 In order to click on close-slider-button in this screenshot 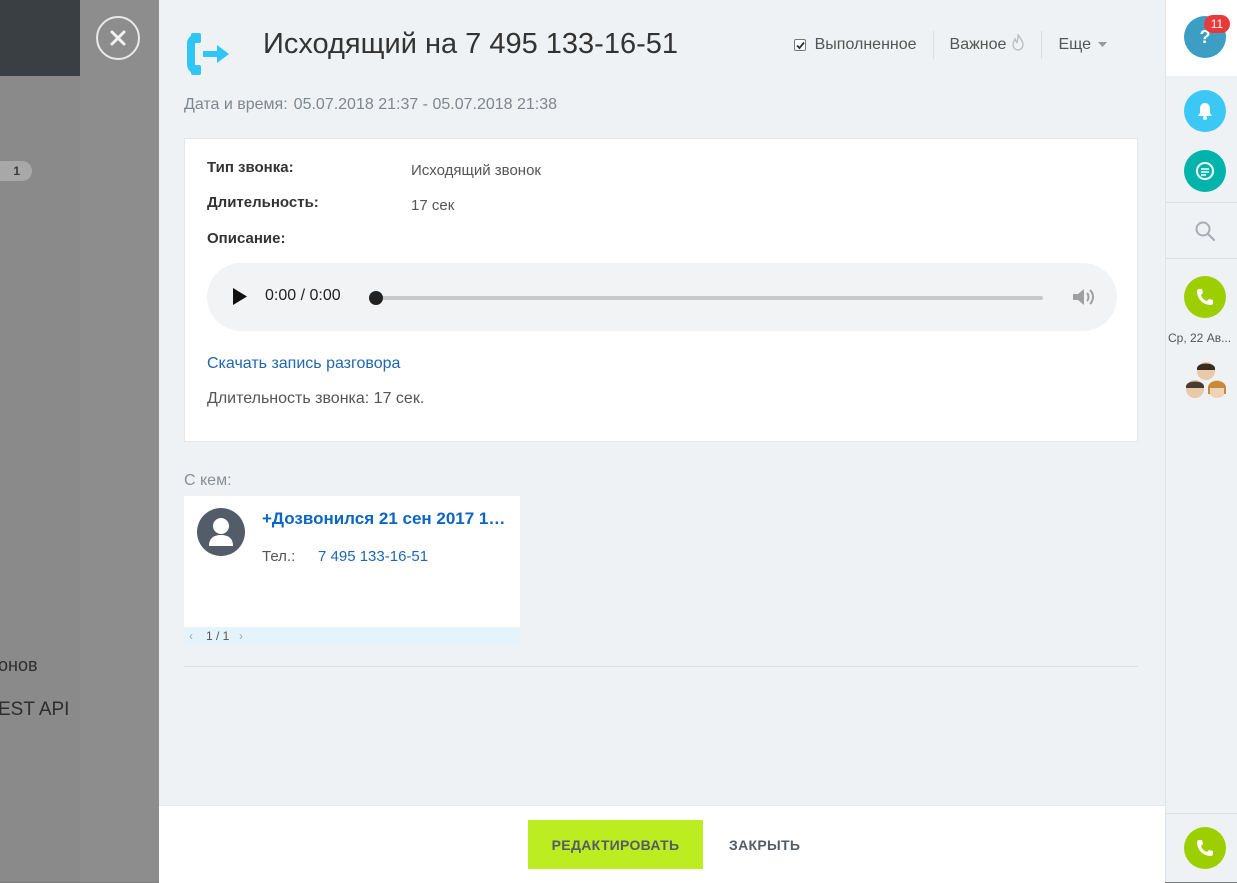, I will do `click(118, 38)`.